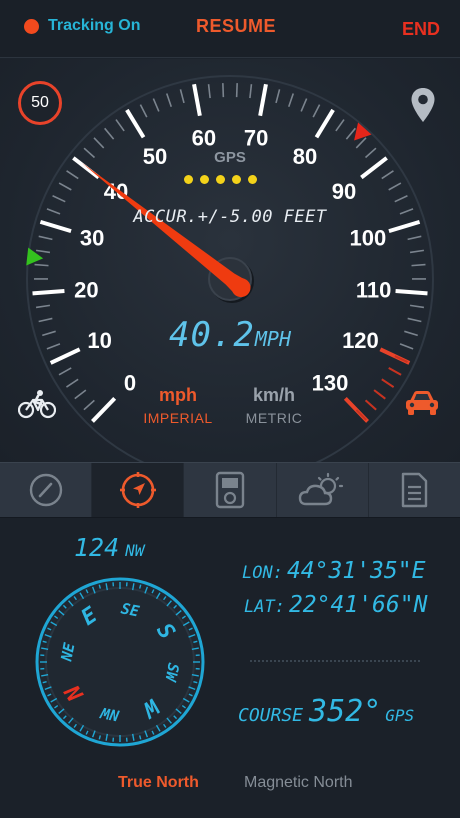  Describe the element at coordinates (358, 605) in the screenshot. I see `latitude-value: 22°41'66"N` at that location.